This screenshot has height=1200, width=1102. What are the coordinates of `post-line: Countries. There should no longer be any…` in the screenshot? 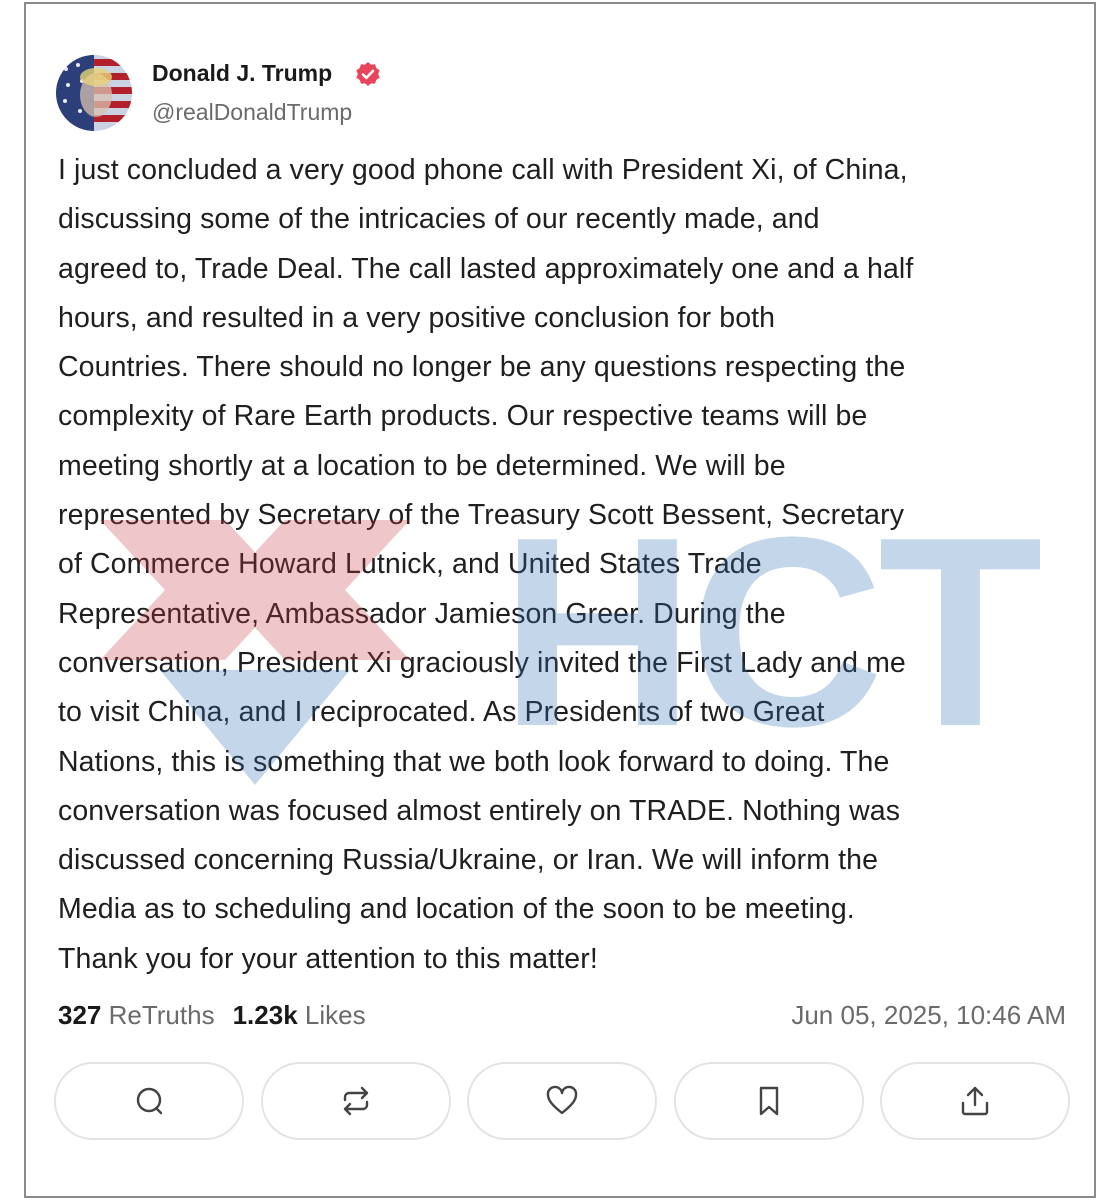 It's located at (482, 367).